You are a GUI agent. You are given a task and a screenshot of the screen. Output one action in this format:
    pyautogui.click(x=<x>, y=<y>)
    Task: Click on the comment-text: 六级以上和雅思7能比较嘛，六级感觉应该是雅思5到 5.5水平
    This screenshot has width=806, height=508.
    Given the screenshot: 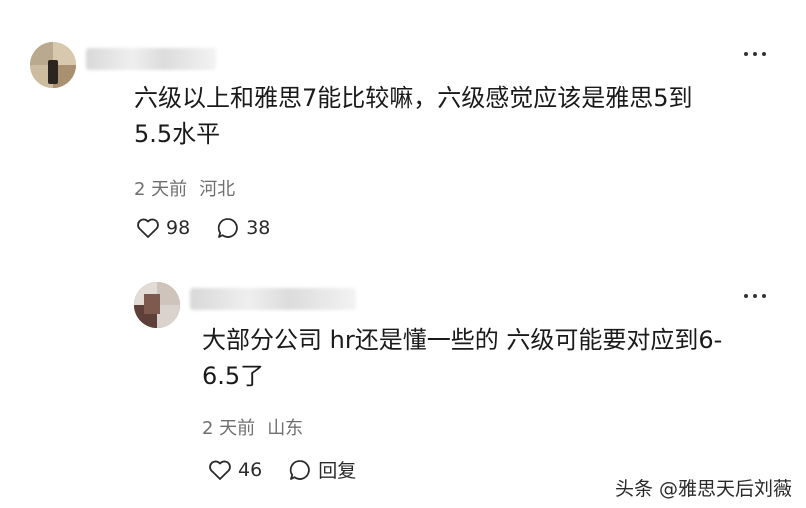 What is the action you would take?
    pyautogui.click(x=413, y=116)
    